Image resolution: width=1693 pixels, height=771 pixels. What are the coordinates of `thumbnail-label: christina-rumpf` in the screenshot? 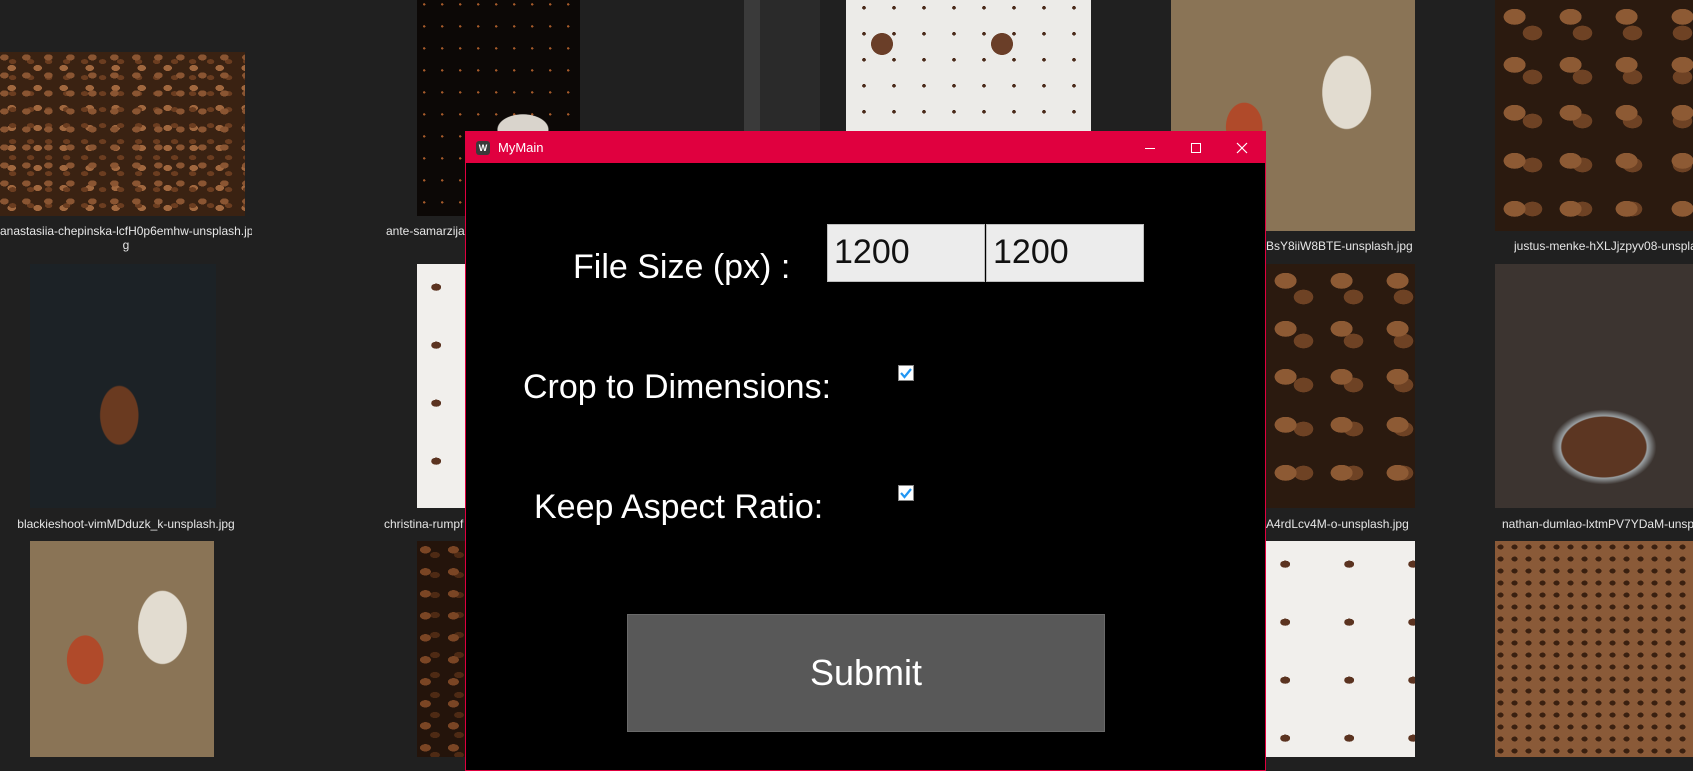 It's located at (425, 524).